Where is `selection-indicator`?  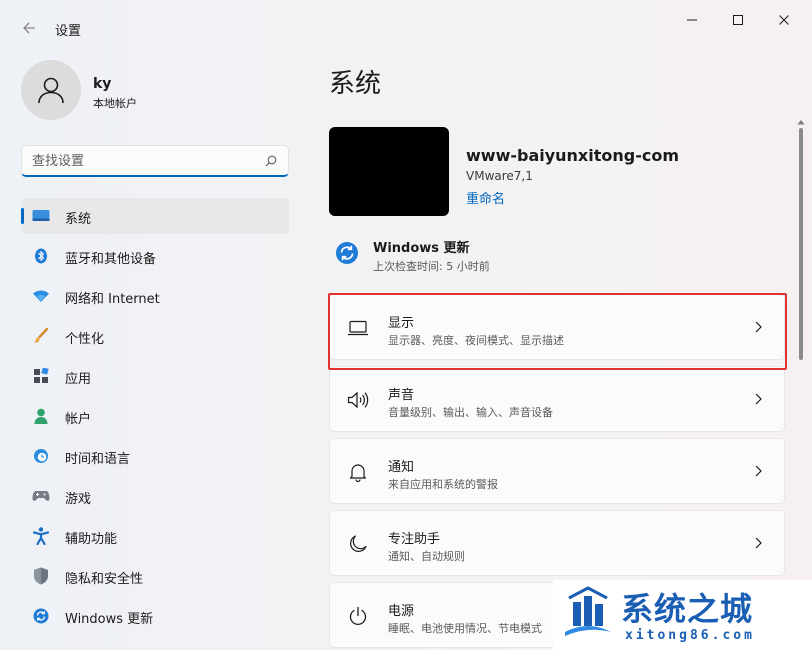
selection-indicator is located at coordinates (22, 216).